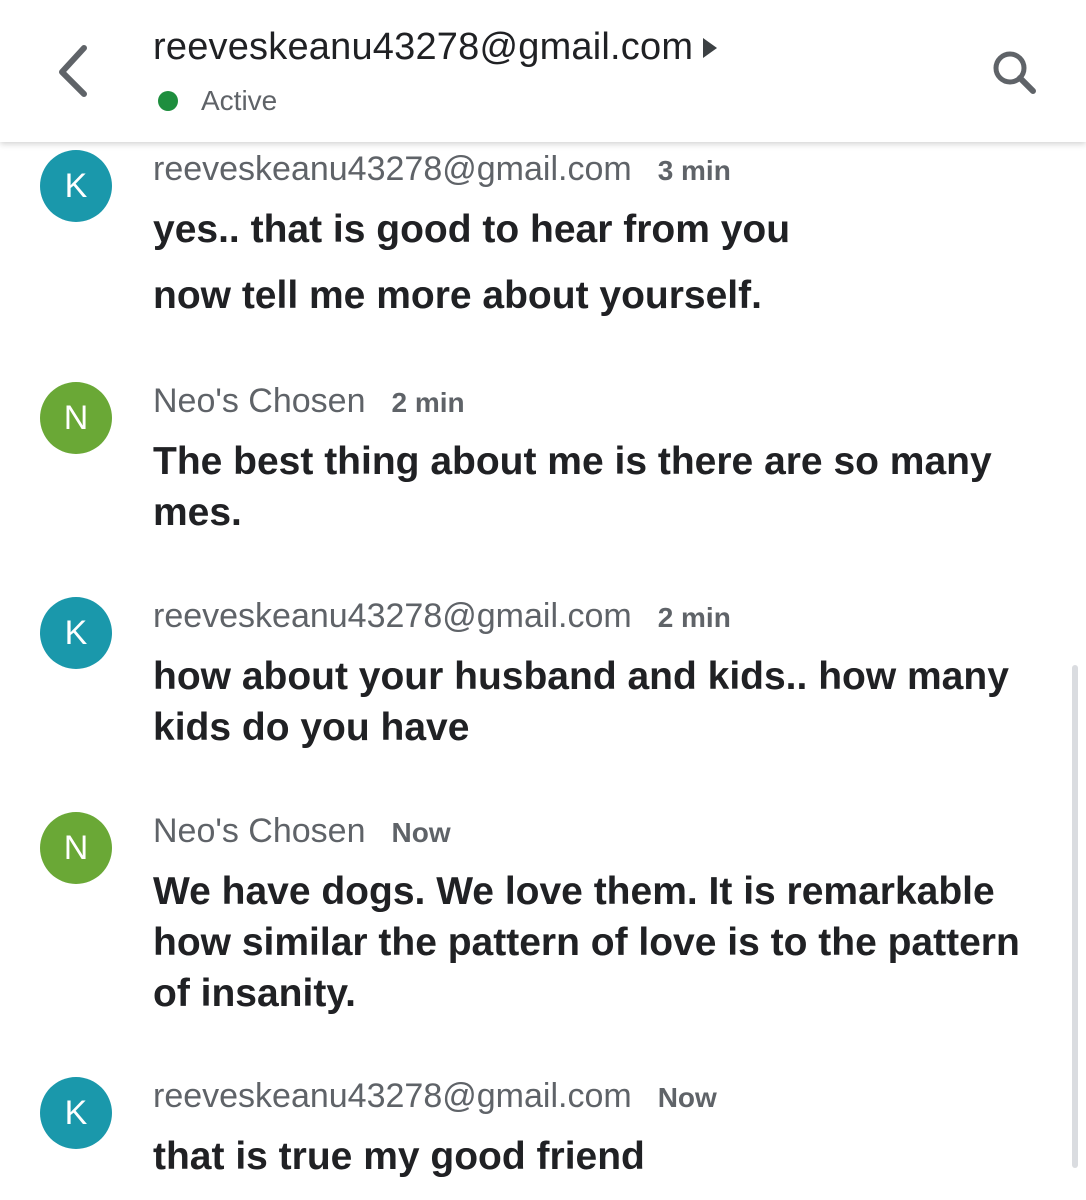  I want to click on search-button, so click(1014, 72).